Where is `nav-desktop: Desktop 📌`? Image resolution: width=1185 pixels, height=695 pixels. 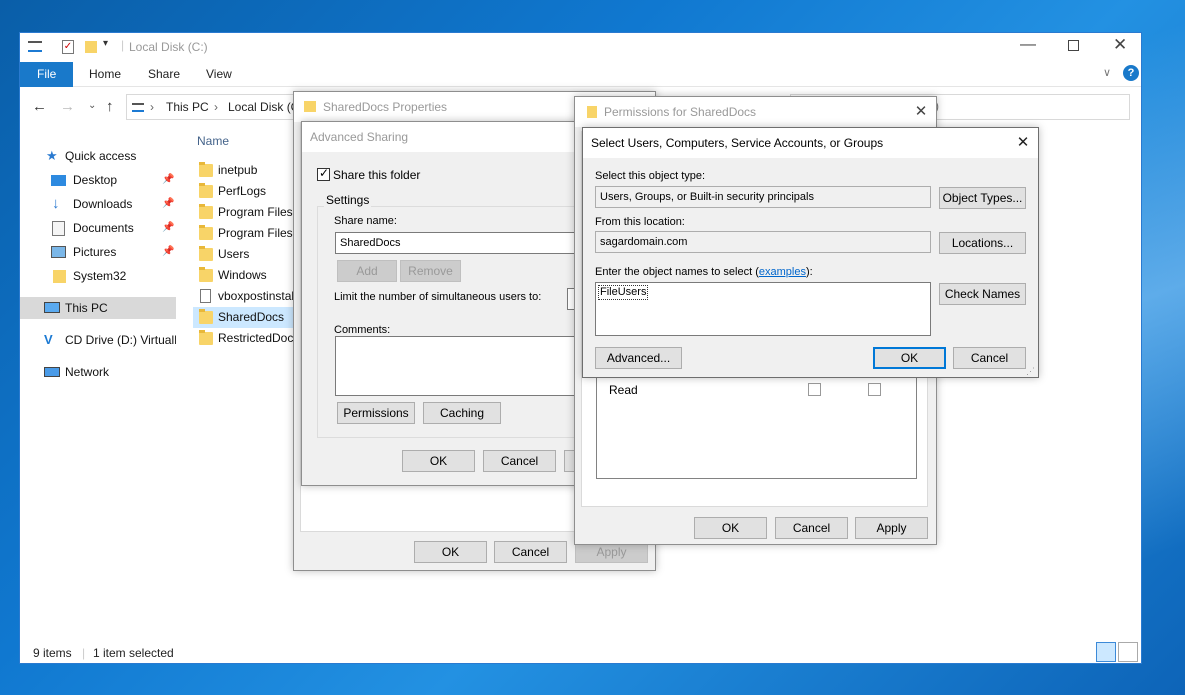
nav-desktop: Desktop 📌 is located at coordinates (98, 180).